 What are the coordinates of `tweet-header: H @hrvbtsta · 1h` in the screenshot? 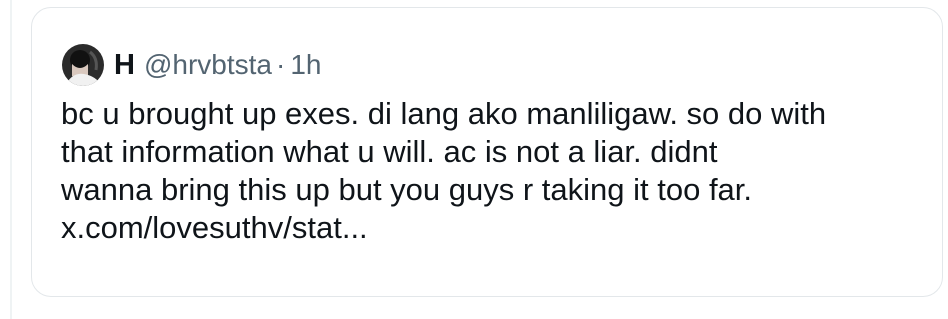 It's located at (191, 65).